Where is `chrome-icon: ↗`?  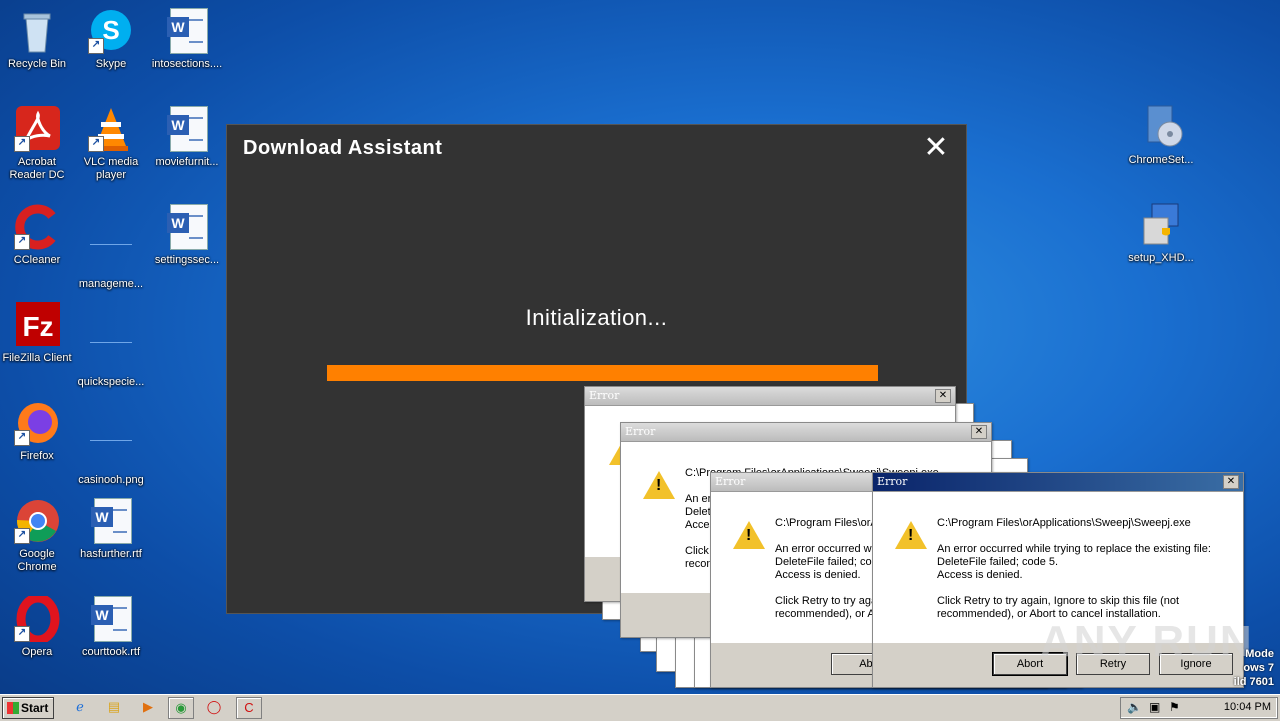
chrome-icon: ↗ is located at coordinates (37, 521).